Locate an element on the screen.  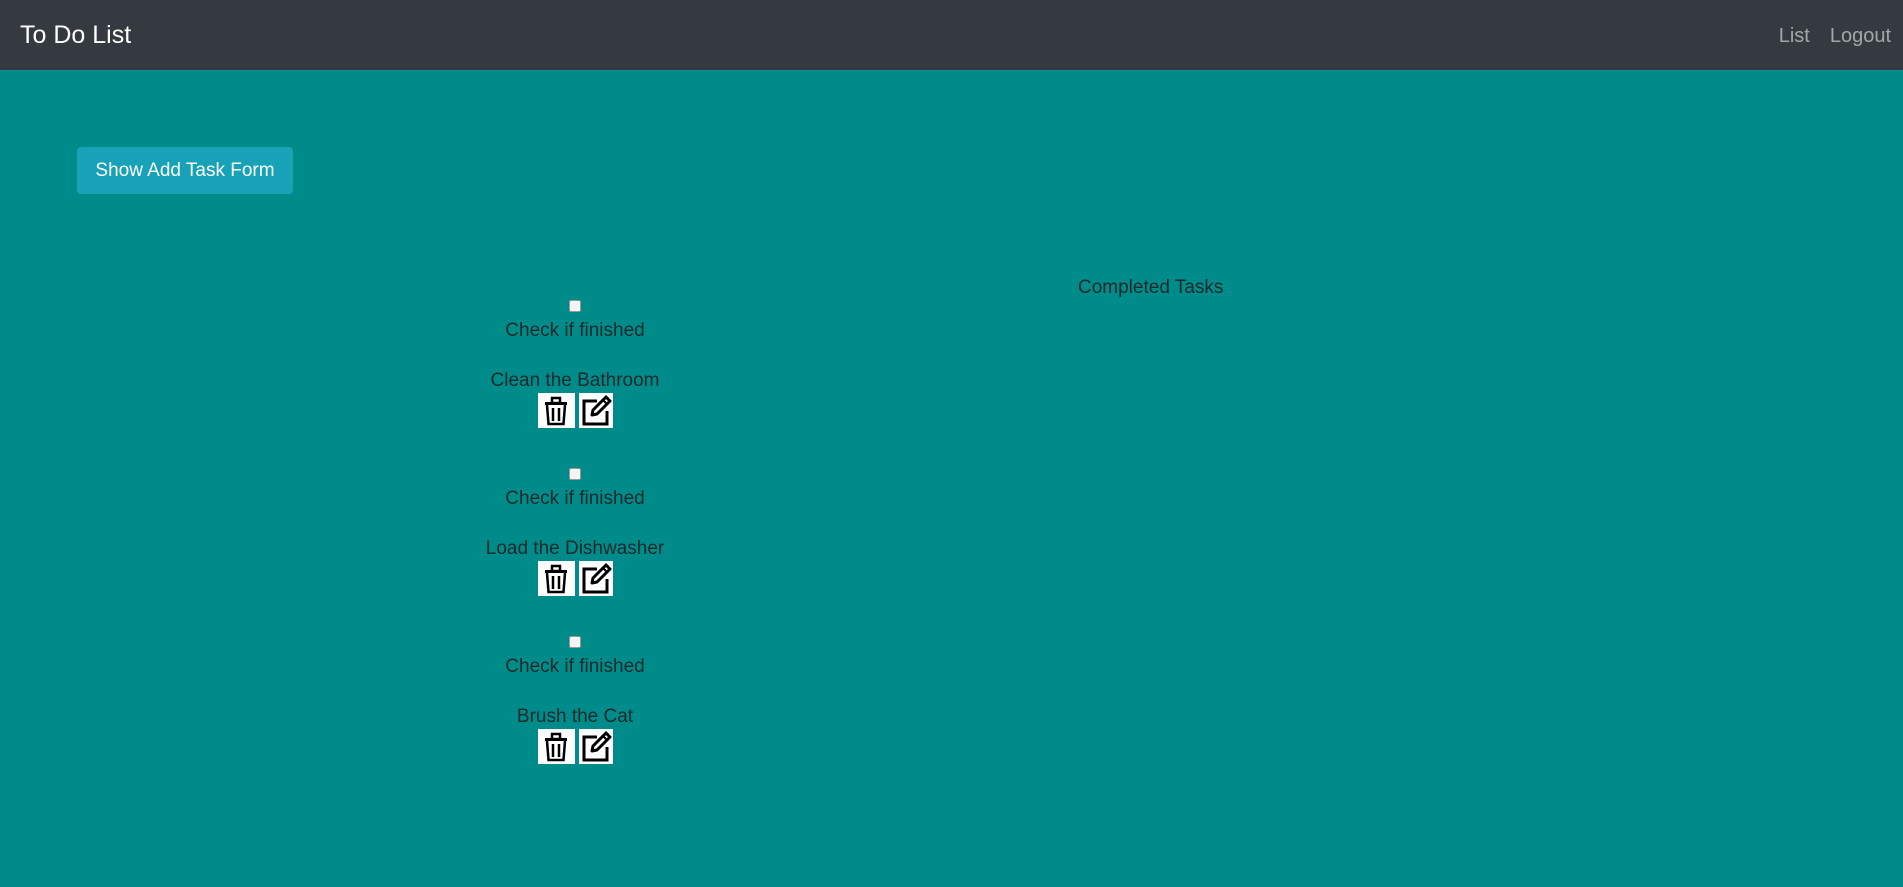
task-name: Brush the Cat is located at coordinates (575, 716).